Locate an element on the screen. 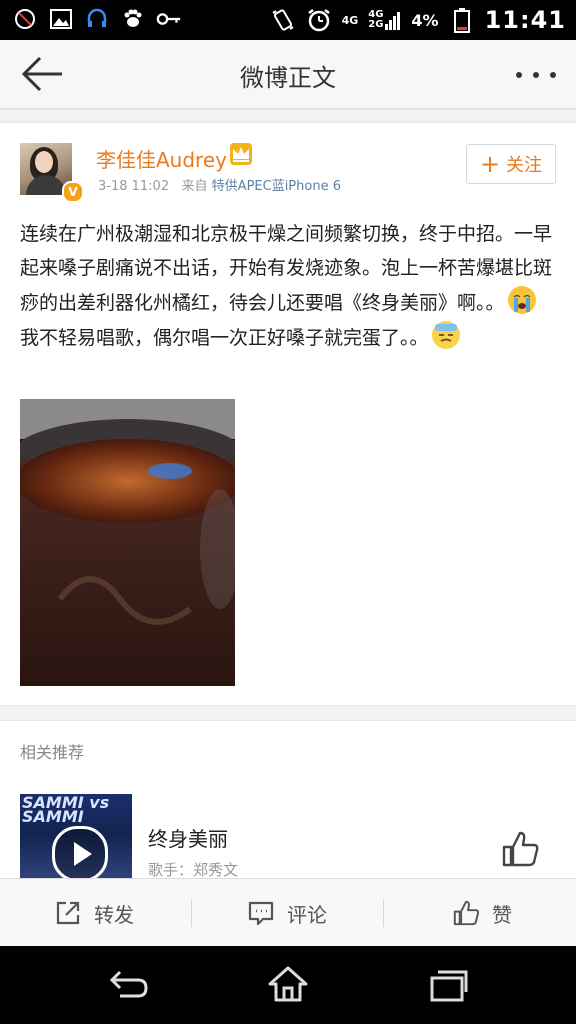 The image size is (576, 1024). comment-label: 评论 is located at coordinates (307, 914).